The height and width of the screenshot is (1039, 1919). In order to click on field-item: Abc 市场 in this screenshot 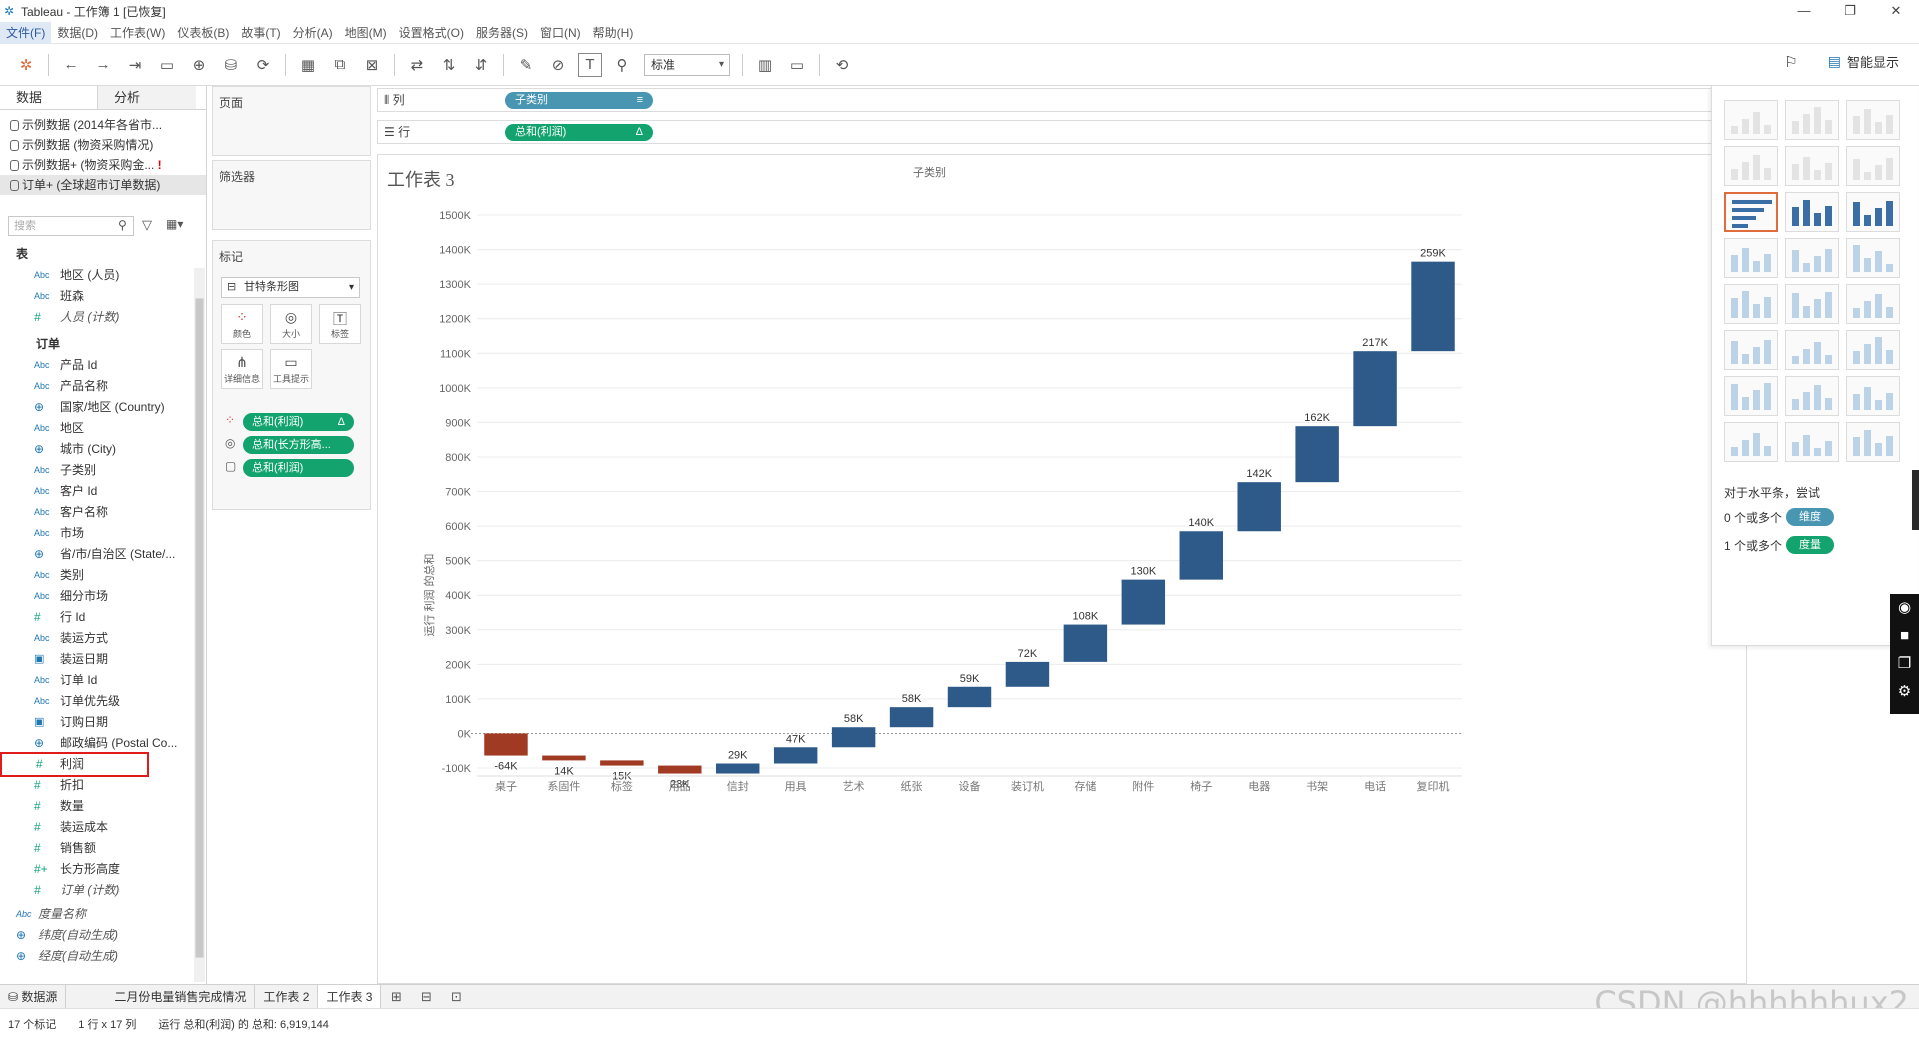, I will do `click(97, 533)`.